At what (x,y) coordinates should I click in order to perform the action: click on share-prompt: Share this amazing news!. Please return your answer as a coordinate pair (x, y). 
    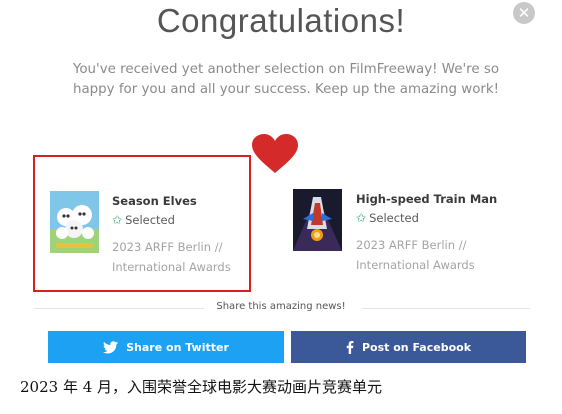
    Looking at the image, I should click on (281, 306).